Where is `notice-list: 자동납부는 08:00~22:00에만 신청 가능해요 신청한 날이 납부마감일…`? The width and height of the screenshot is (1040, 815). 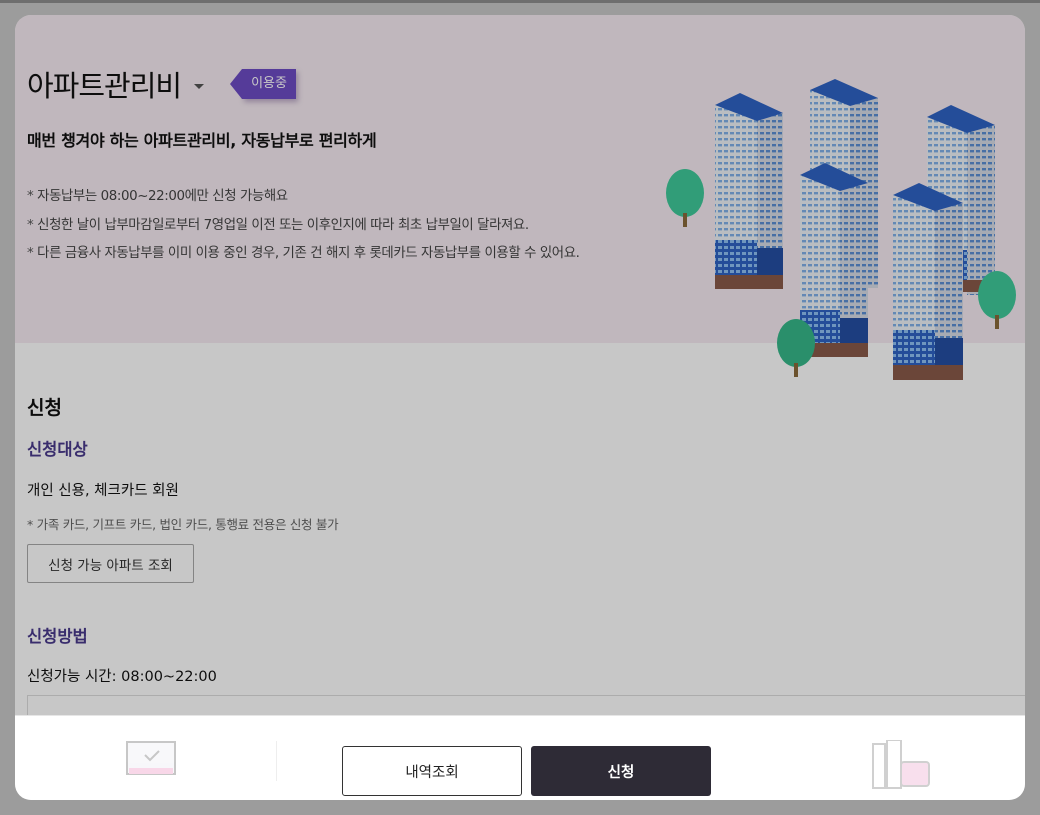 notice-list: 자동납부는 08:00~22:00에만 신청 가능해요 신청한 날이 납부마감일… is located at coordinates (303, 226).